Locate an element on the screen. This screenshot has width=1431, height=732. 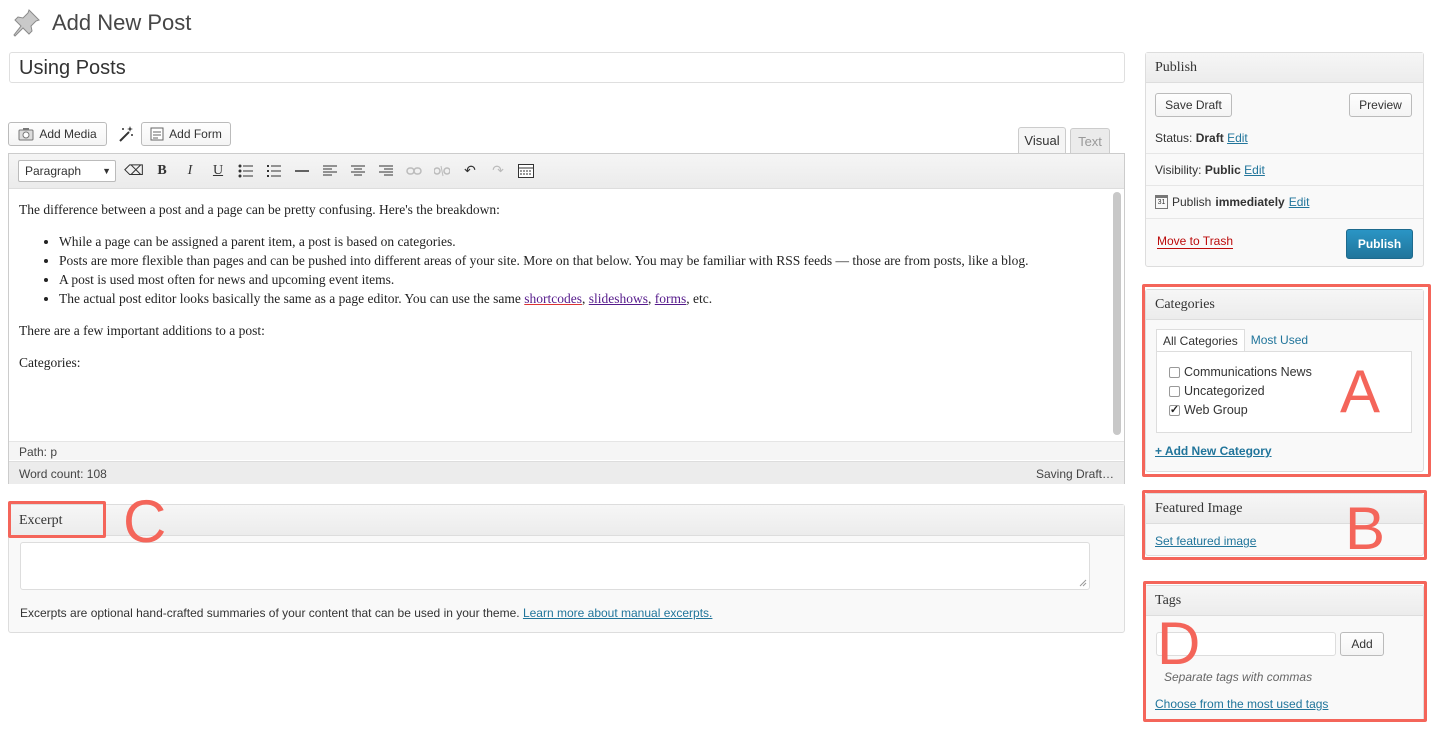
horizontal-rule-icon is located at coordinates (302, 171).